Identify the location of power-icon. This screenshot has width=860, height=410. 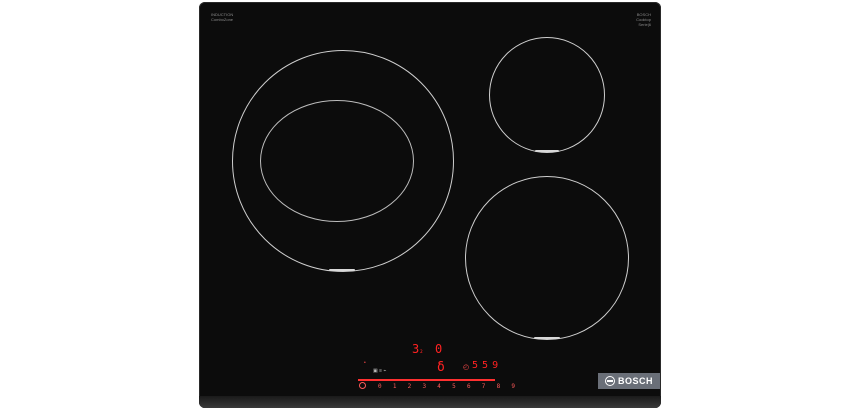
(362, 385).